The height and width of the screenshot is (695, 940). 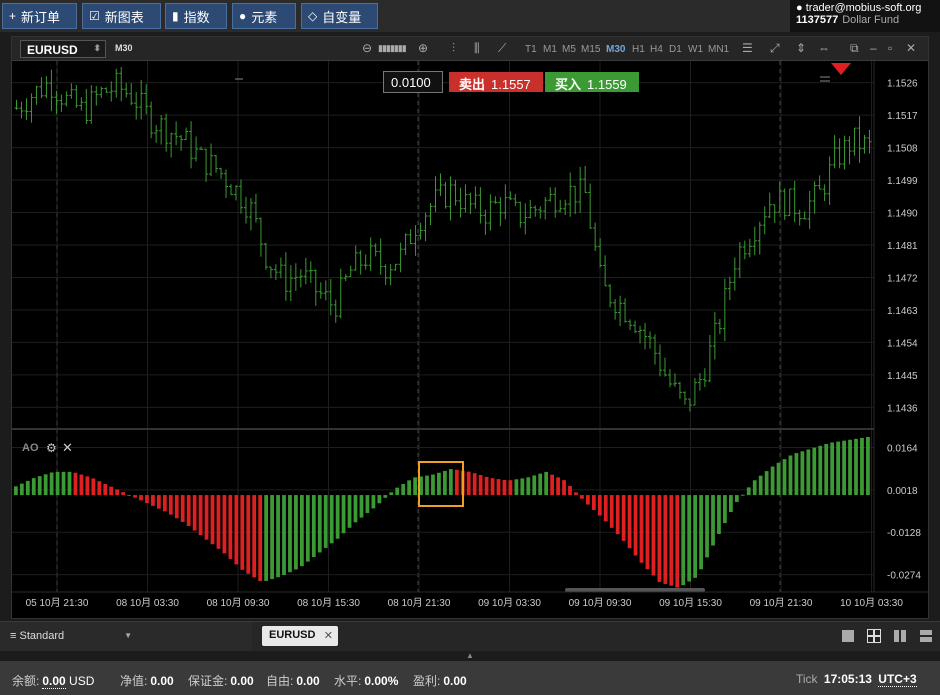 I want to click on minimize-icon: –, so click(x=873, y=48).